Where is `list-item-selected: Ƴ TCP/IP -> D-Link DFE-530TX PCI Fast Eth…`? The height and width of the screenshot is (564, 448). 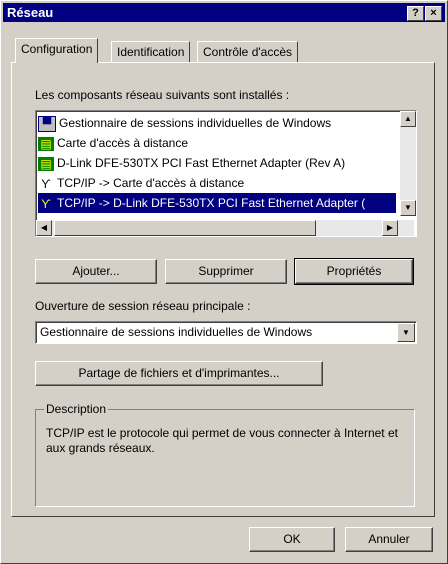
list-item-selected: Ƴ TCP/IP -> D-Link DFE-530TX PCI Fast Eth… is located at coordinates (217, 203).